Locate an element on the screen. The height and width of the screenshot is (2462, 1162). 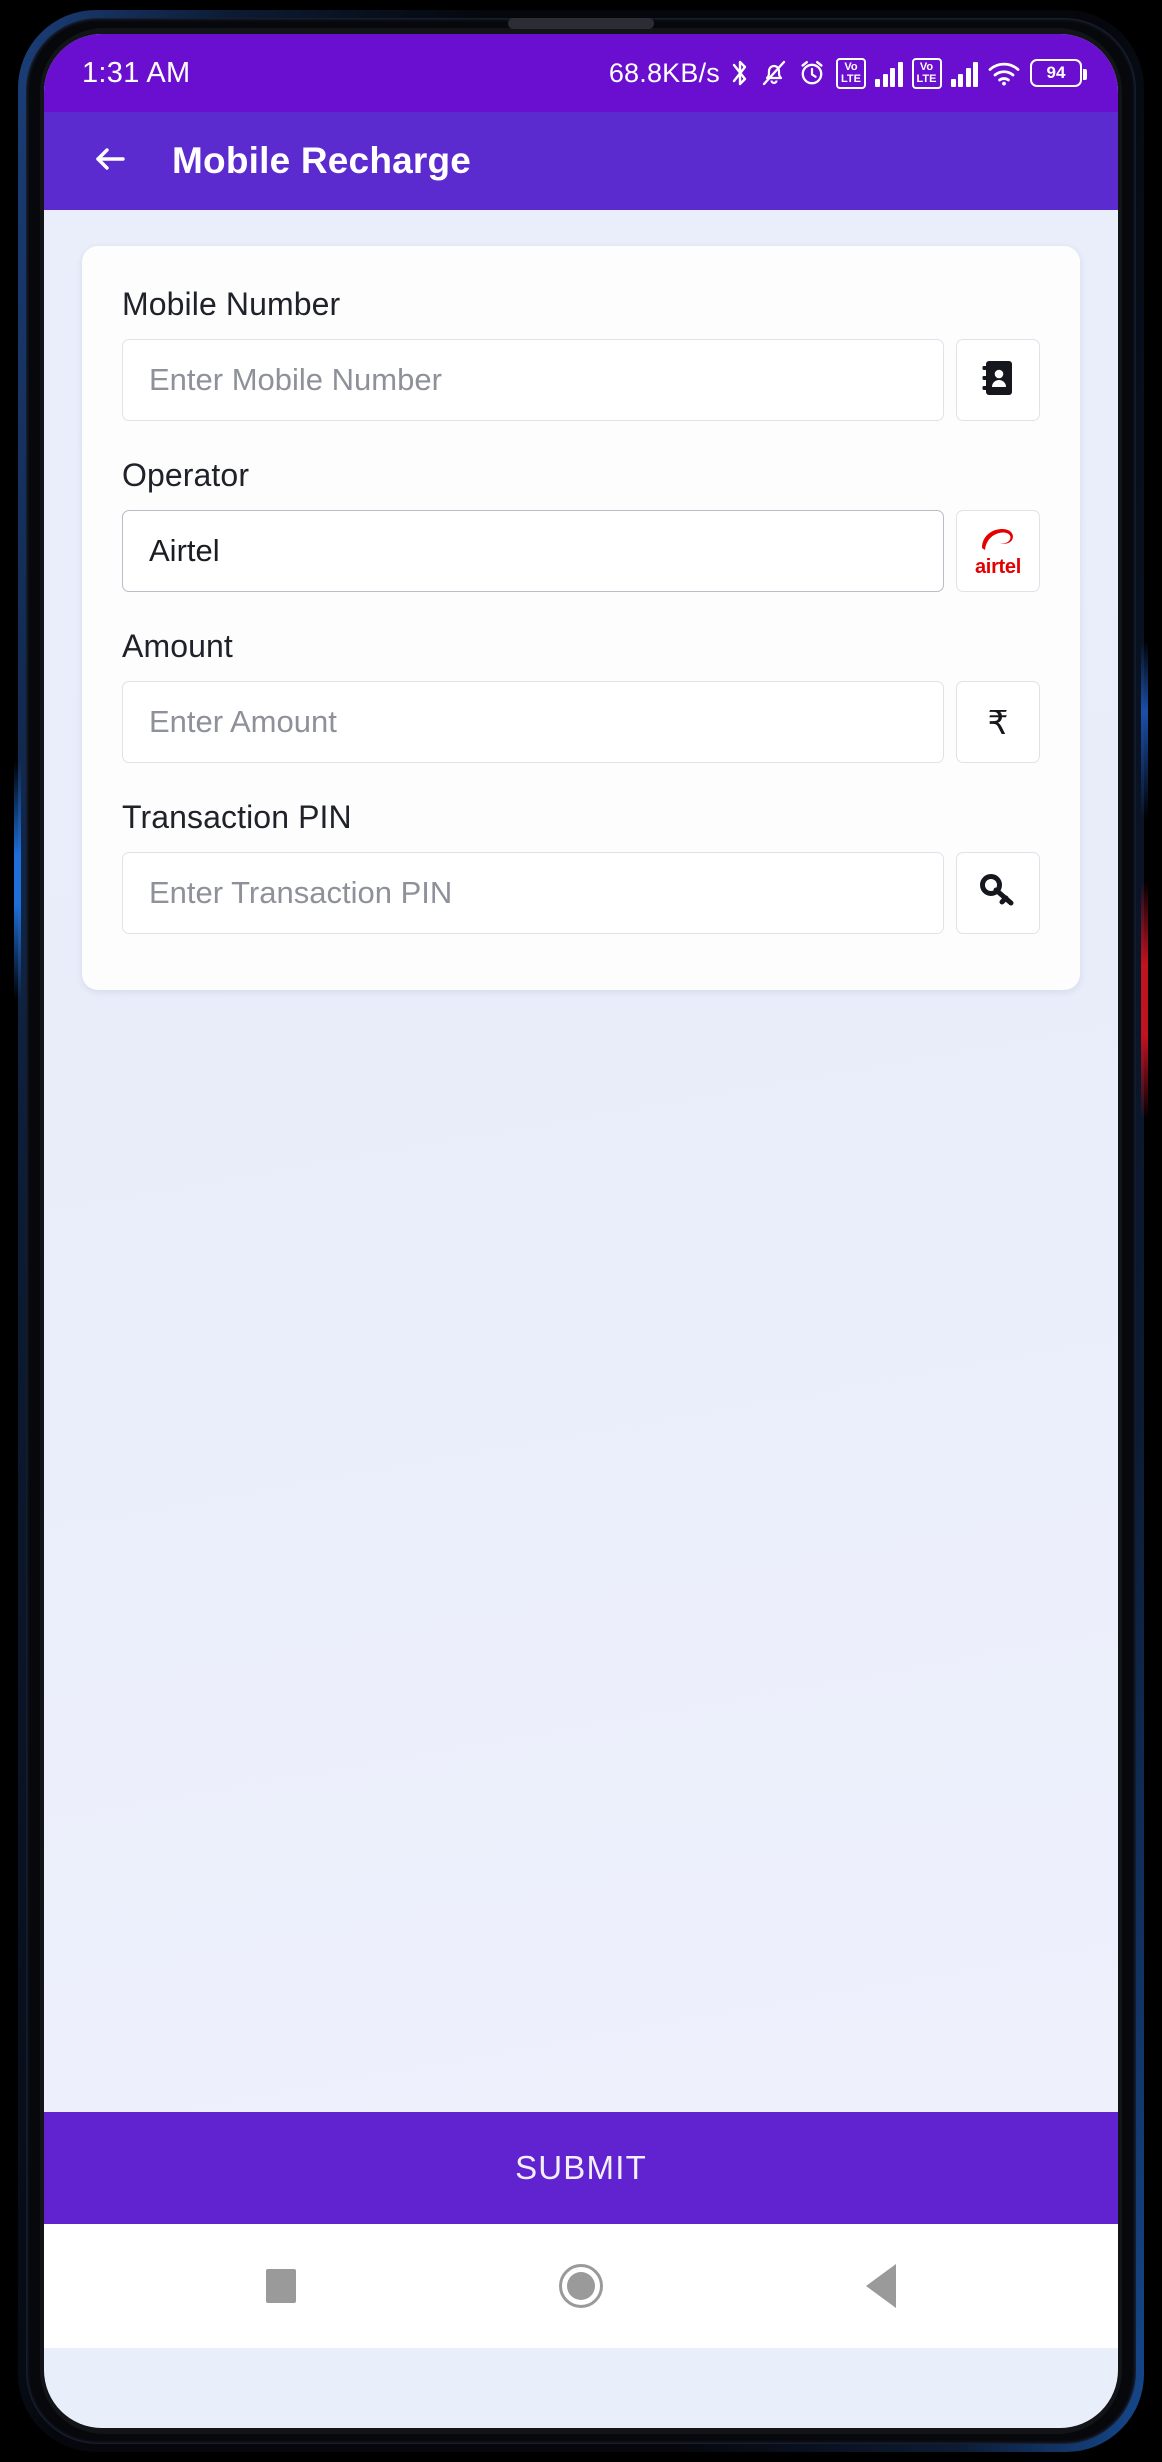
row-transaction-pin: Enter Transaction PIN is located at coordinates (581, 893).